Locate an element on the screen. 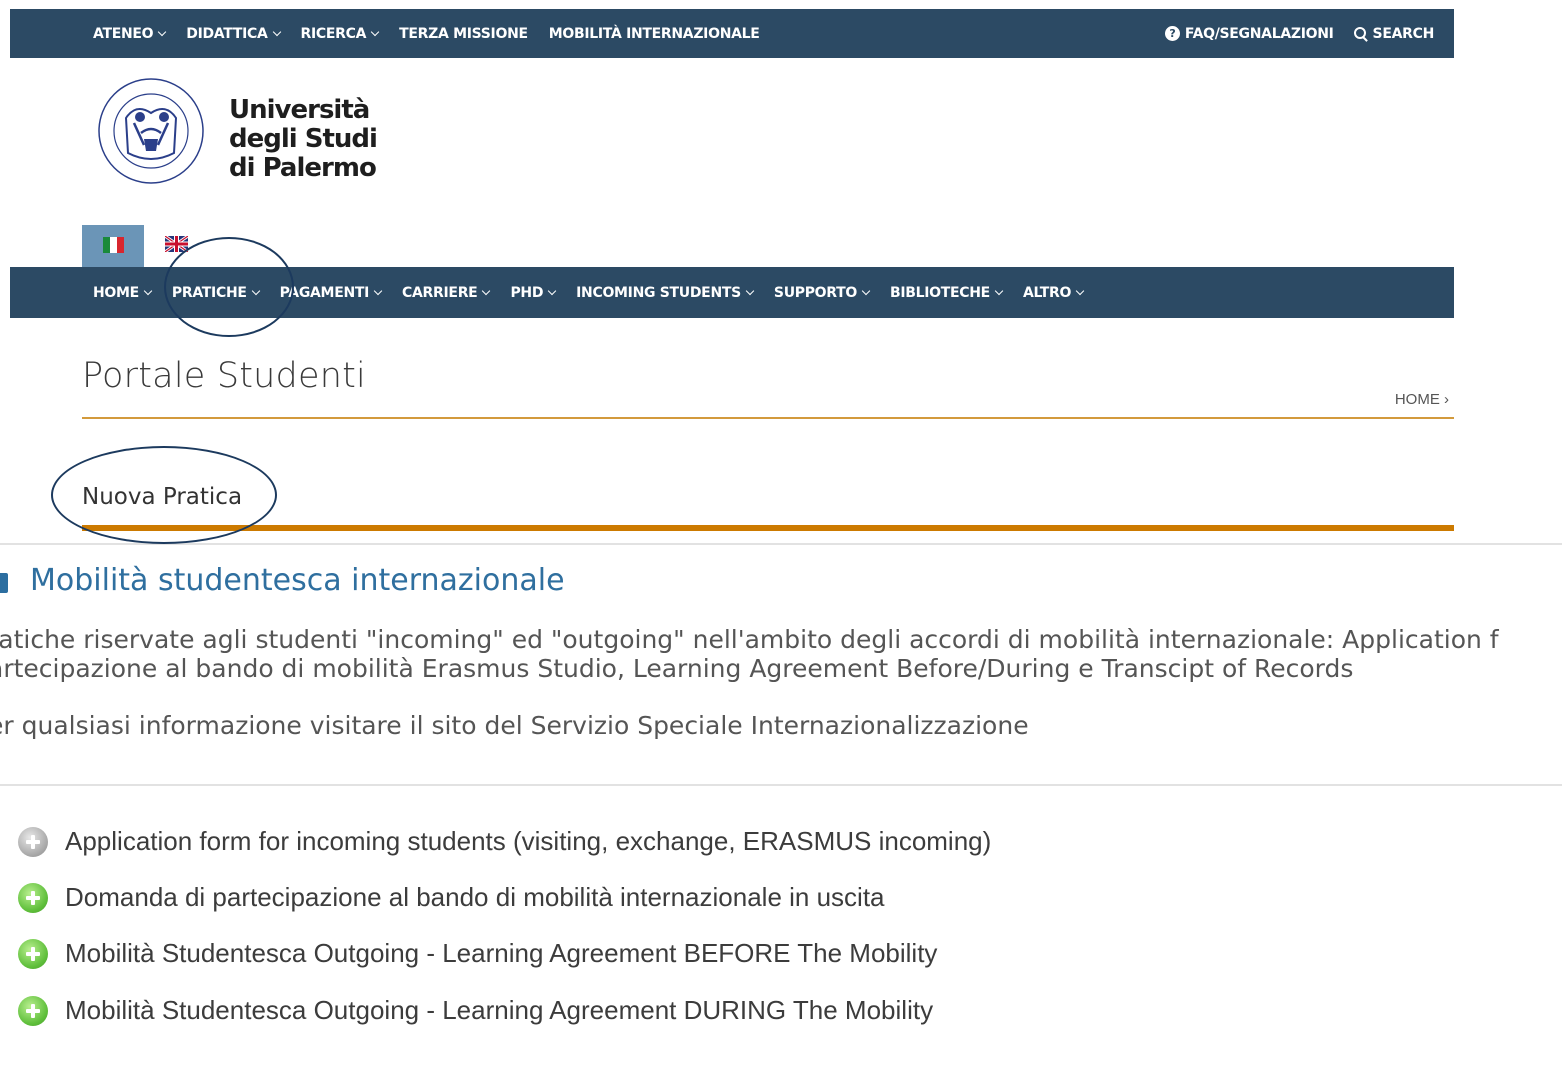 Image resolution: width=1562 pixels, height=1081 pixels. main-nav-altro: ALTRO is located at coordinates (1053, 292).